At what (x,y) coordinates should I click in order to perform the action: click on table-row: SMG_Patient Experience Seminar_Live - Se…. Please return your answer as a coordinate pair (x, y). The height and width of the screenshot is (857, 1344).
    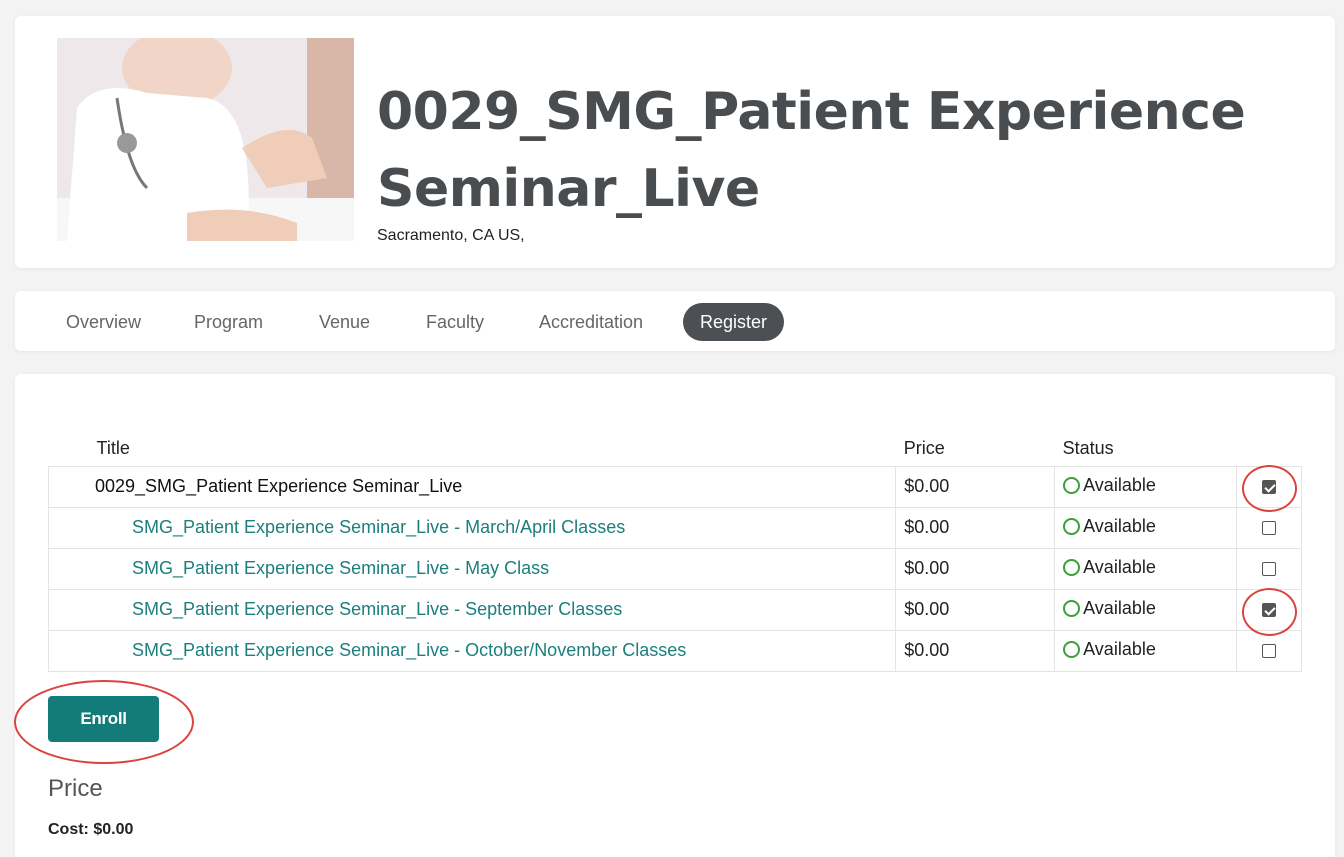
    Looking at the image, I should click on (674, 609).